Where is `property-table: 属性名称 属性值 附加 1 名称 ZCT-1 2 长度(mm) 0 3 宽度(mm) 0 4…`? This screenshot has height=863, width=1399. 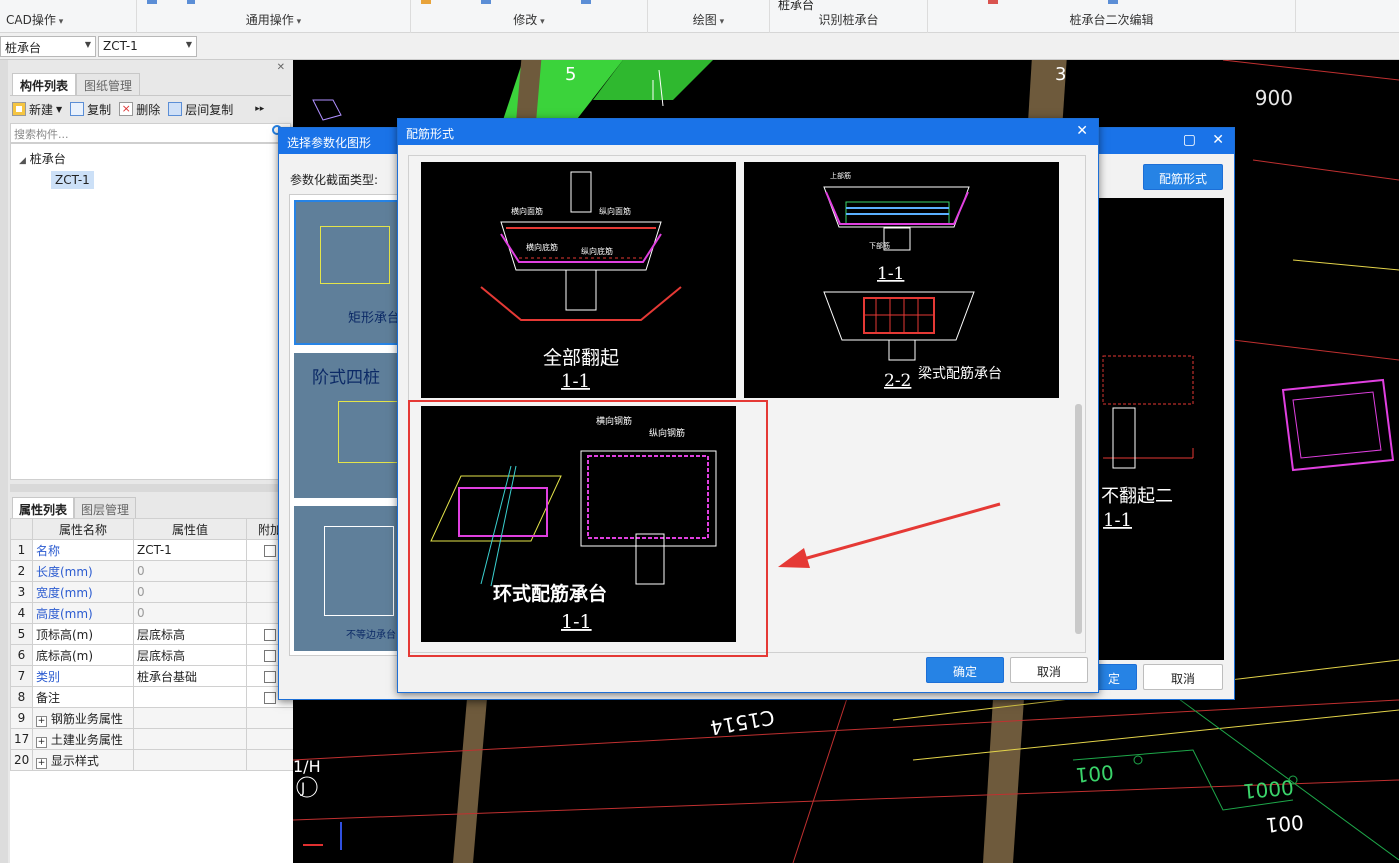
property-table: 属性名称 属性值 附加 1 名称 ZCT-1 2 长度(mm) 0 3 宽度(mm) 0 4… is located at coordinates (152, 644).